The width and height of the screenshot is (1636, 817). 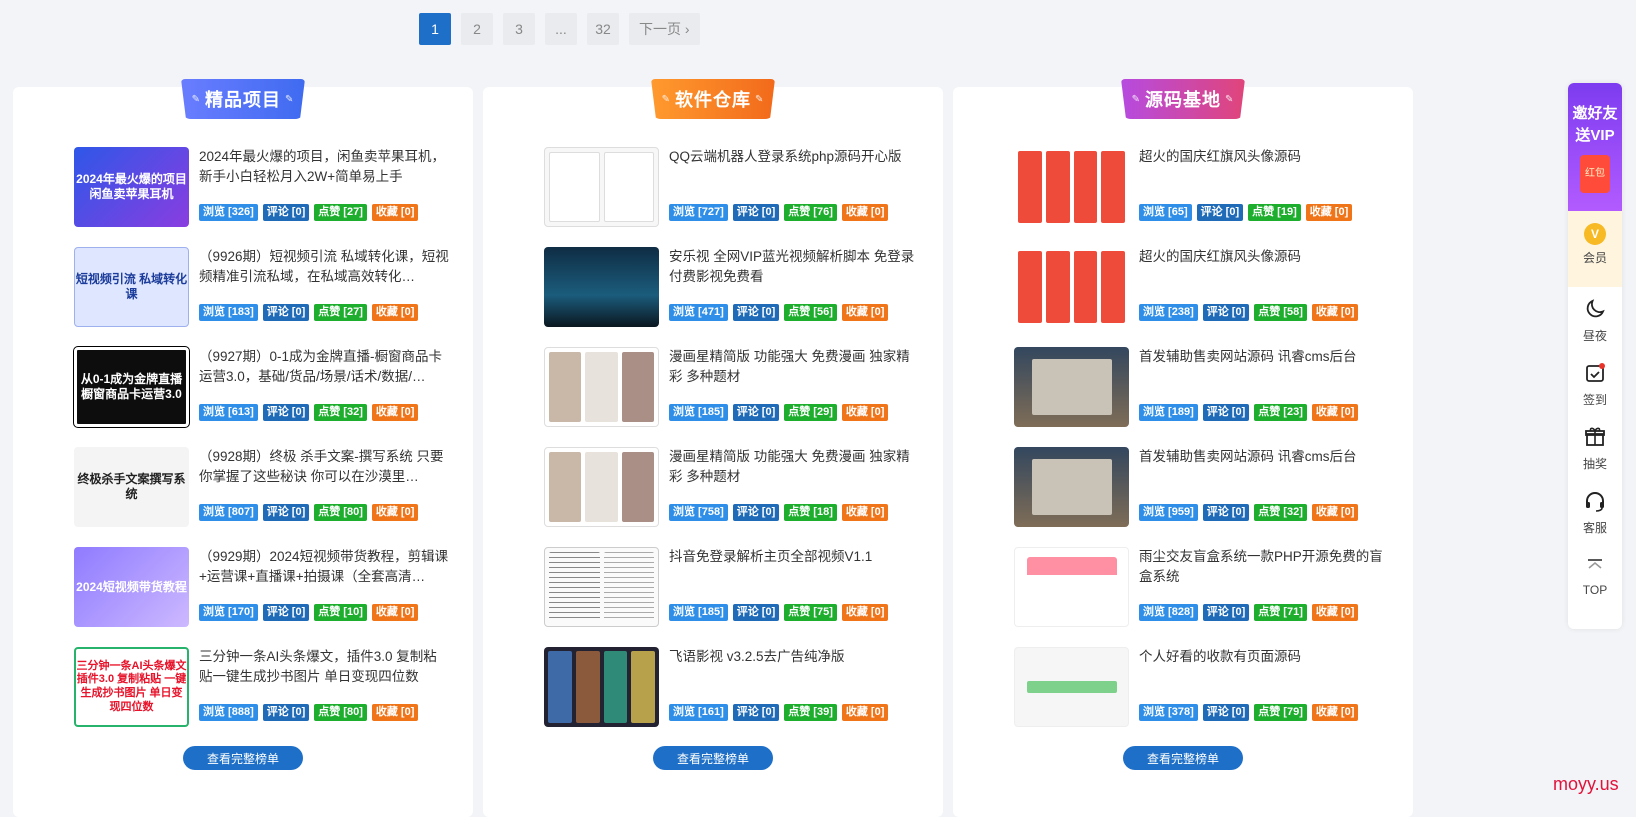 What do you see at coordinates (324, 167) in the screenshot?
I see `item-title-link: 2024年最火爆的项目，闲鱼卖苹果耳机，新手小白轻松月入2W+简单易上手` at bounding box center [324, 167].